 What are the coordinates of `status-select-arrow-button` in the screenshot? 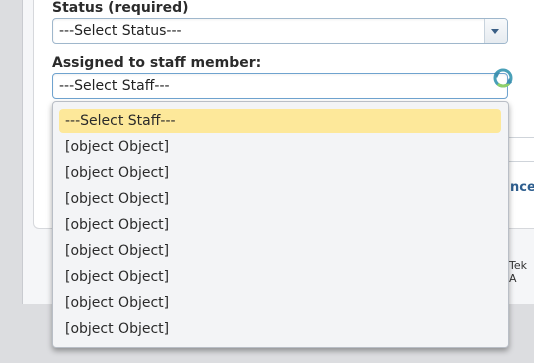 It's located at (495, 31).